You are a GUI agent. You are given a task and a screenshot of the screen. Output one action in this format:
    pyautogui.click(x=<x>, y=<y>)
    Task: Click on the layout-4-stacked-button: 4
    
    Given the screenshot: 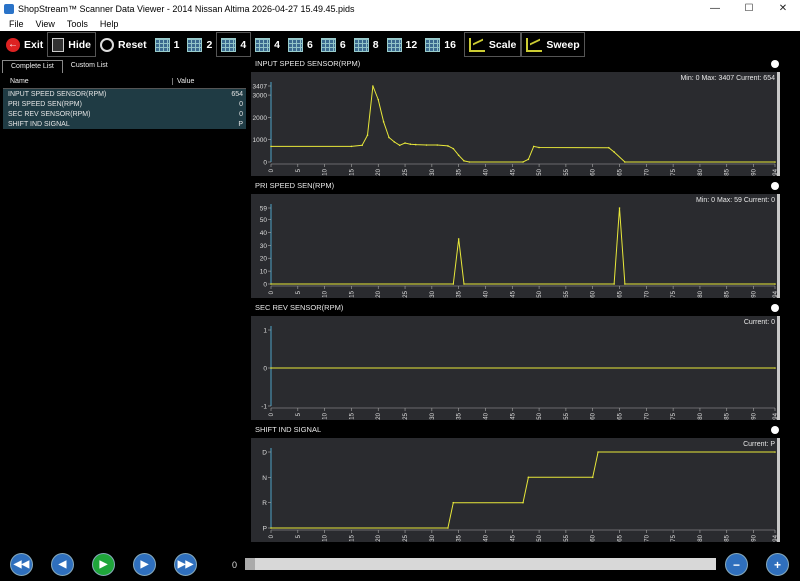 What is the action you would take?
    pyautogui.click(x=234, y=44)
    